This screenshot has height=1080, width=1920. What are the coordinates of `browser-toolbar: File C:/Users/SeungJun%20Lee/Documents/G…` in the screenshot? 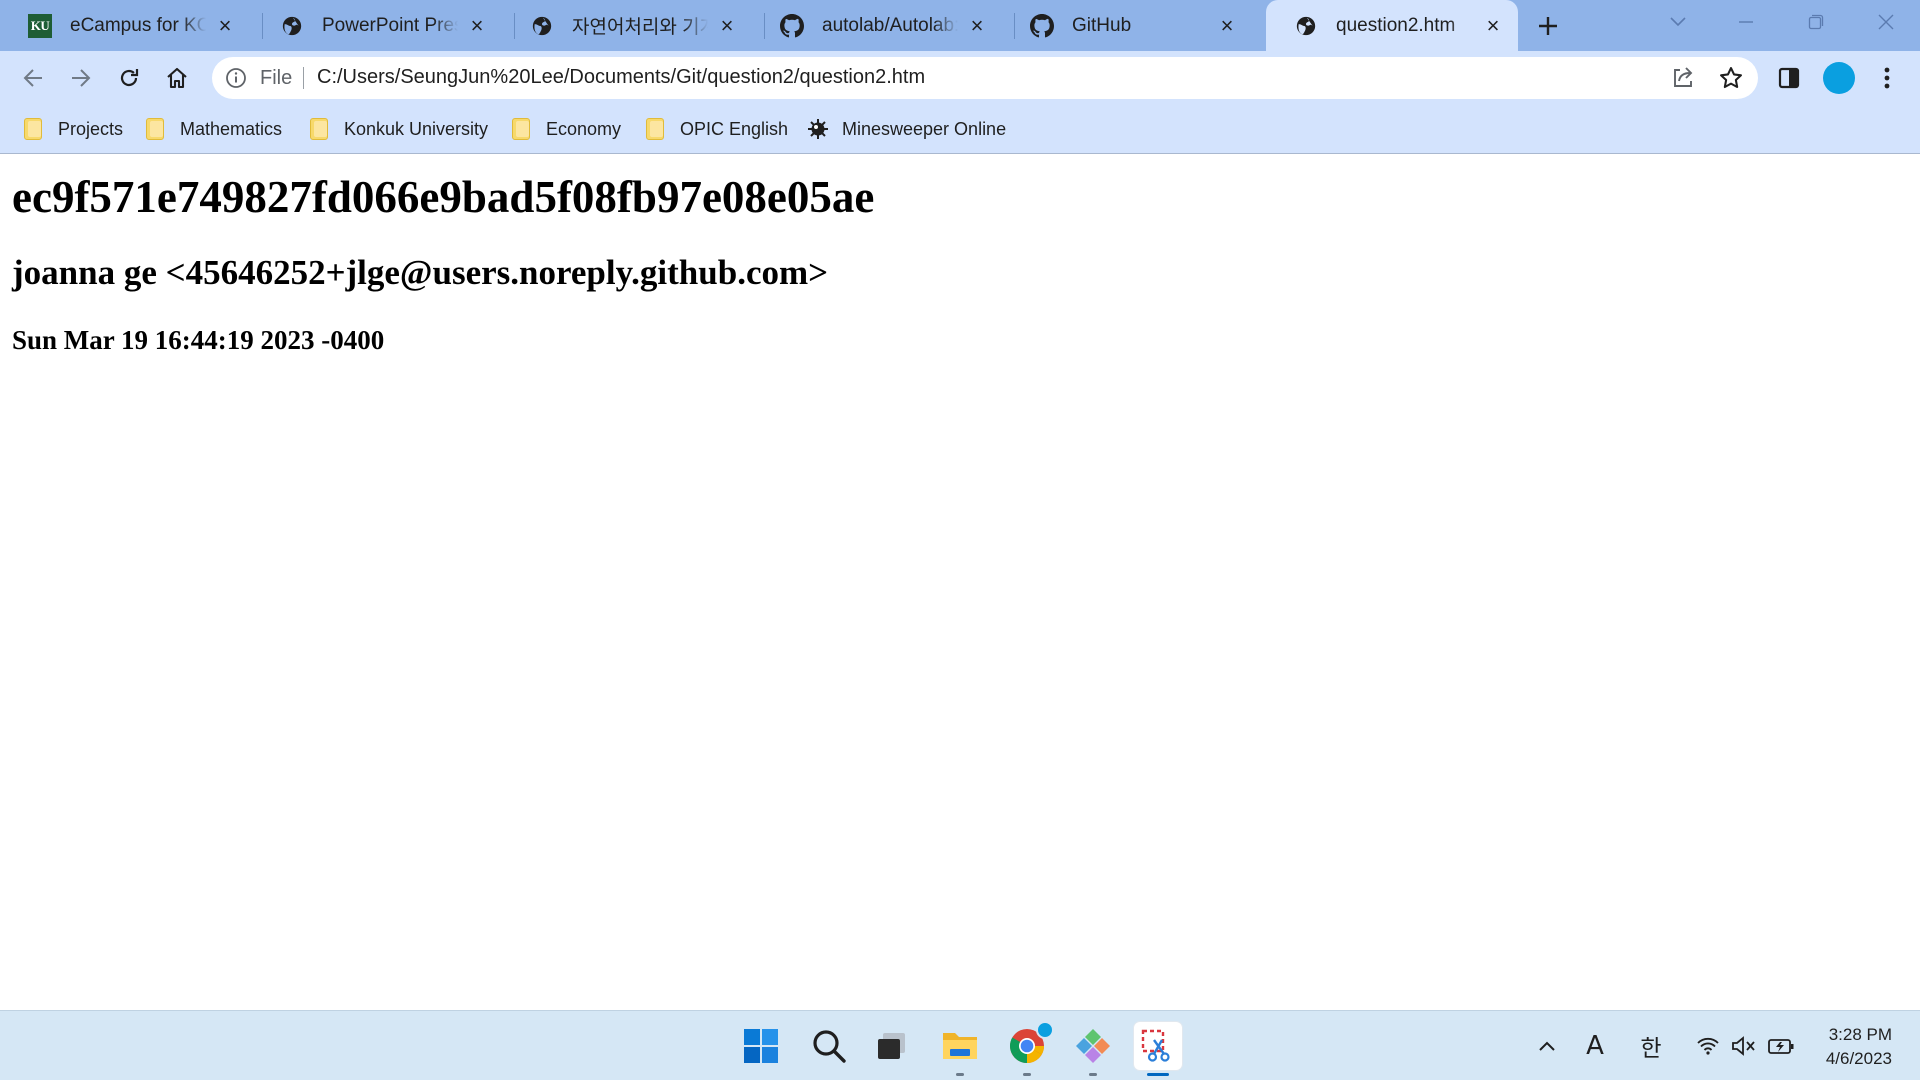 It's located at (960, 77).